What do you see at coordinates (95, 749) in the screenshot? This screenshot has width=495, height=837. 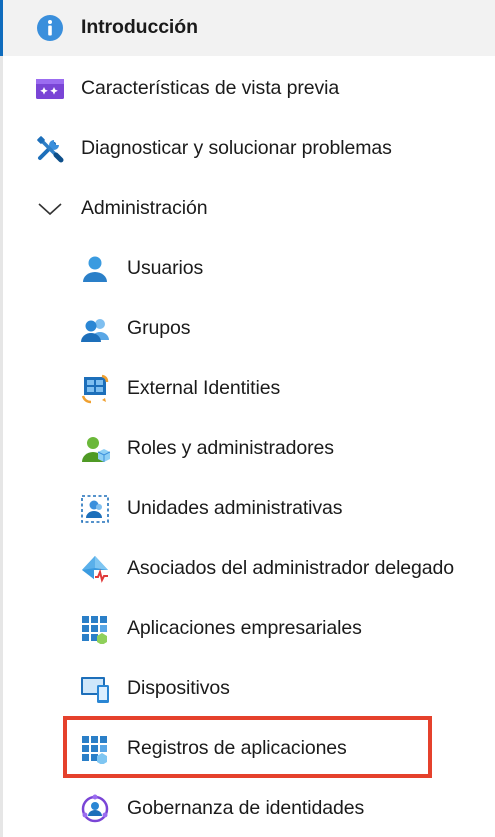 I see `app-registrations-icon` at bounding box center [95, 749].